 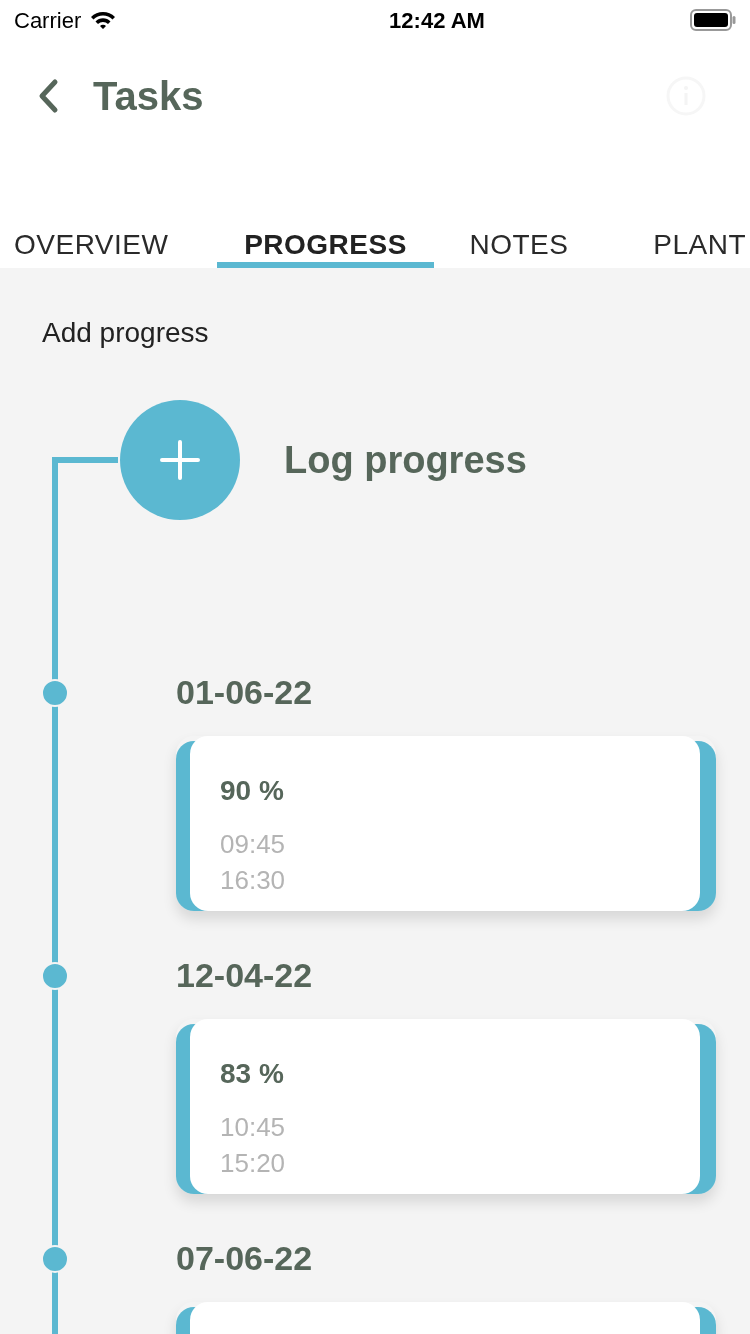 What do you see at coordinates (245, 975) in the screenshot?
I see `entry-date: 12-04-22` at bounding box center [245, 975].